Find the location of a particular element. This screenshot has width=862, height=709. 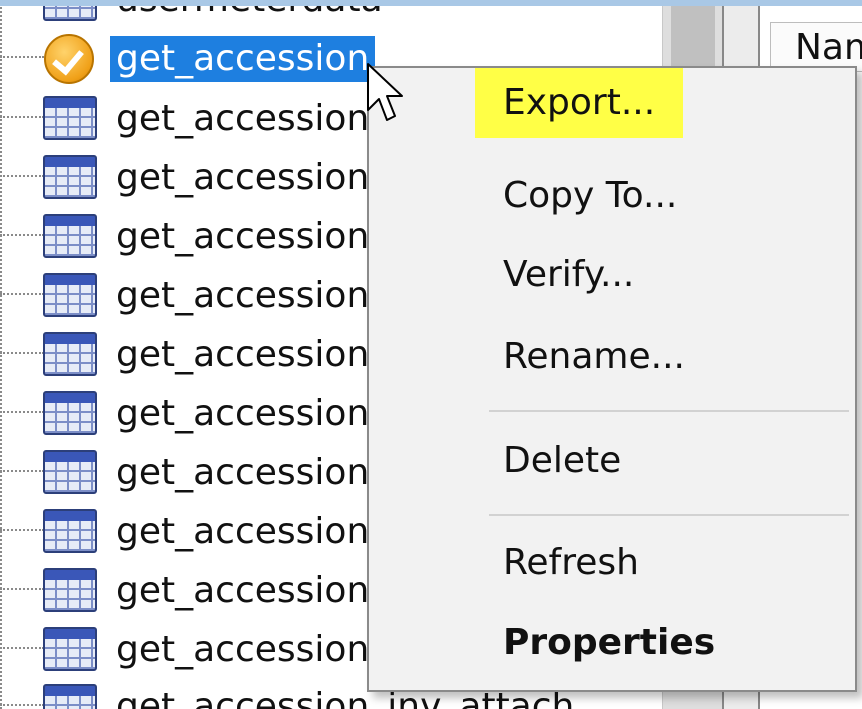

column-header-name: Name is located at coordinates (816, 47).